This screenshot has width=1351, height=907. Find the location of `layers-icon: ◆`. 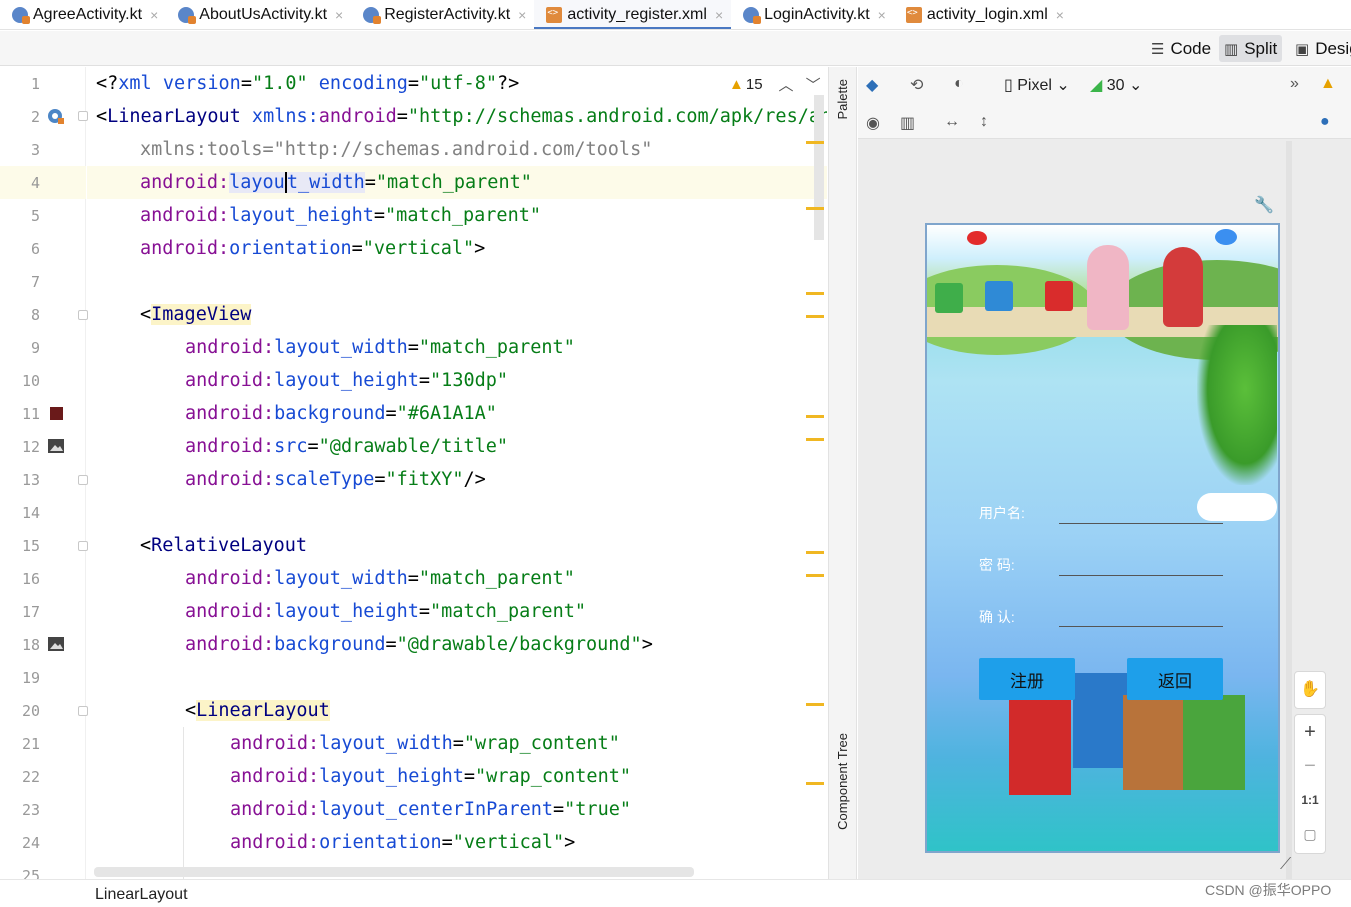

layers-icon: ◆ is located at coordinates (872, 85).